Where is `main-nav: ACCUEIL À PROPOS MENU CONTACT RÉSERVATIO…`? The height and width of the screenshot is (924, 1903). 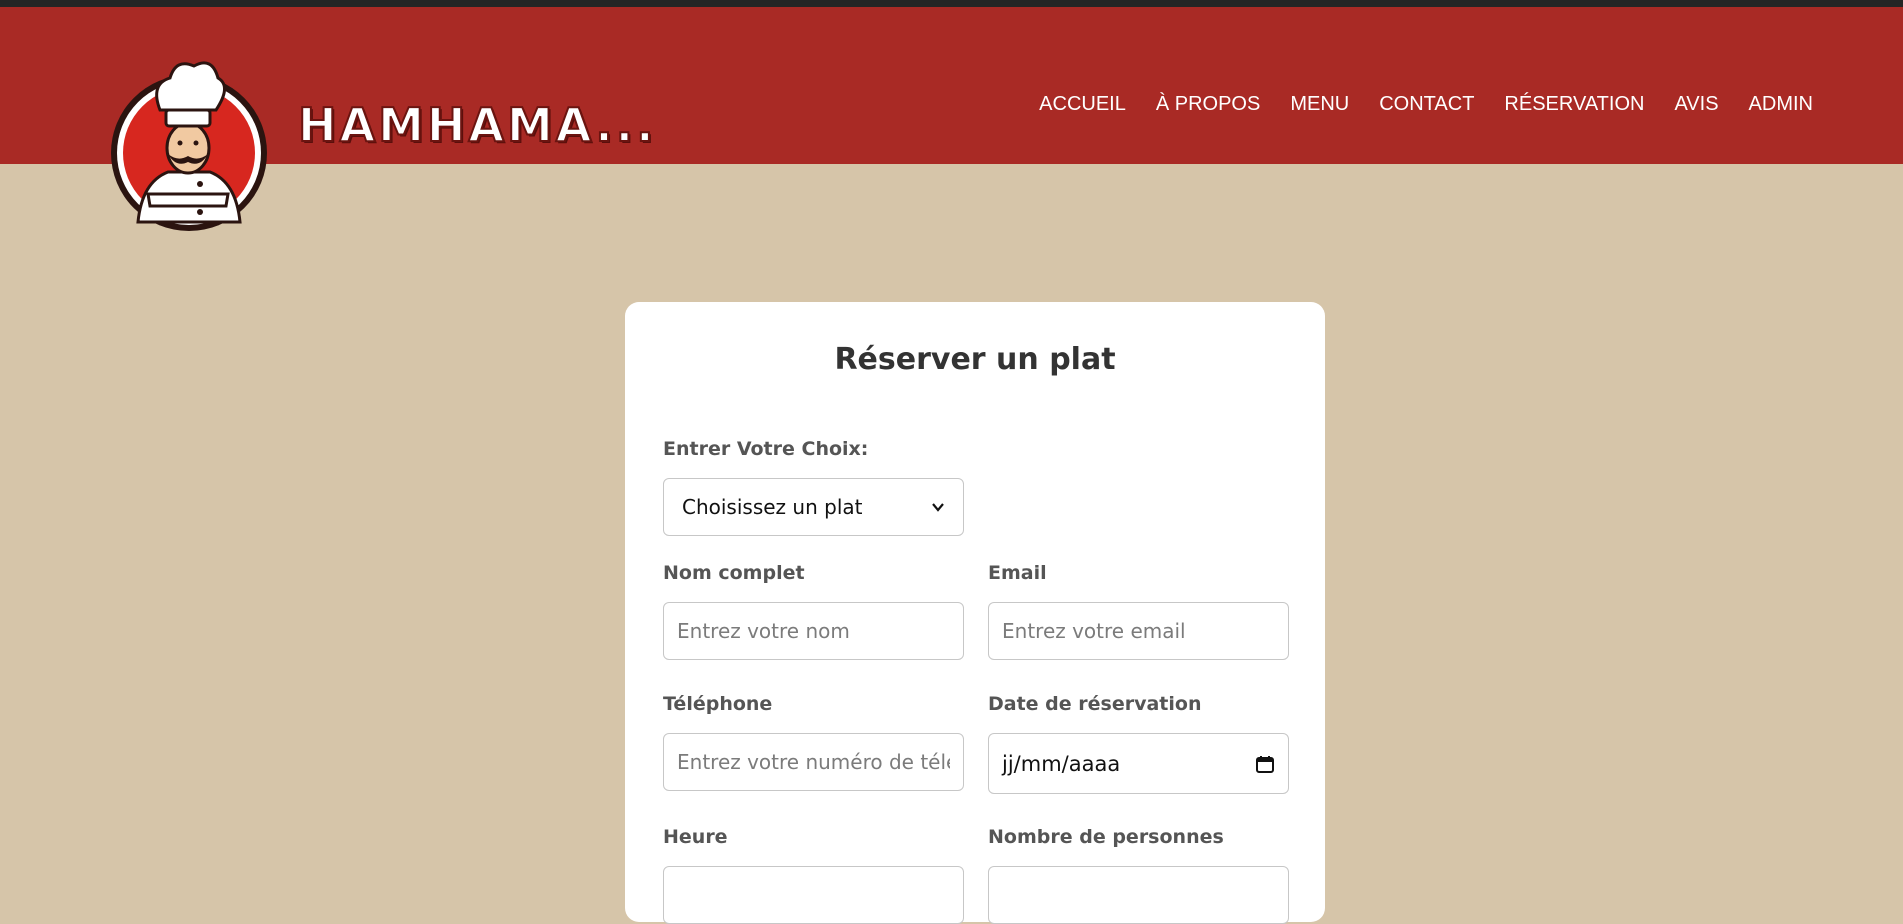 main-nav: ACCUEIL À PROPOS MENU CONTACT RÉSERVATIO… is located at coordinates (1411, 104).